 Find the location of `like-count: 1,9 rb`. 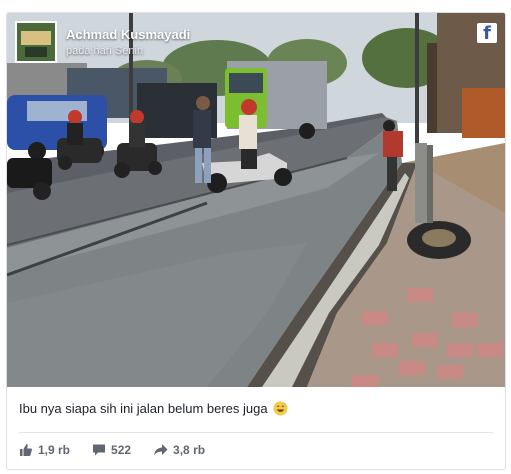

like-count: 1,9 rb is located at coordinates (44, 450).